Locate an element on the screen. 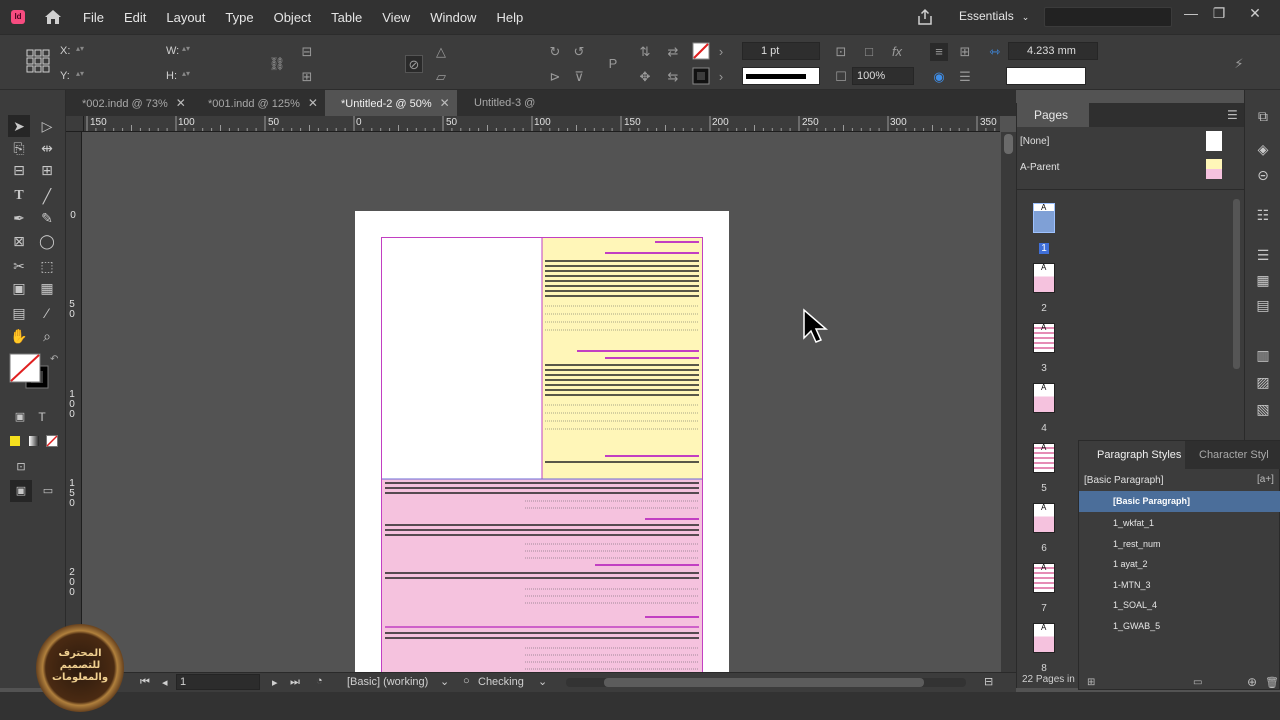 The image size is (1280, 720). select-content-icon: ✥ is located at coordinates (645, 77).